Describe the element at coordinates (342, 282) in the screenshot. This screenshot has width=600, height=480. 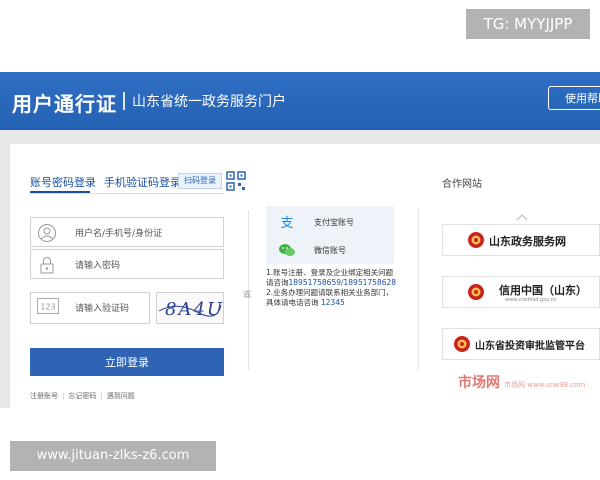
I see `note-line1-phone: 18951758659/18951758628` at that location.